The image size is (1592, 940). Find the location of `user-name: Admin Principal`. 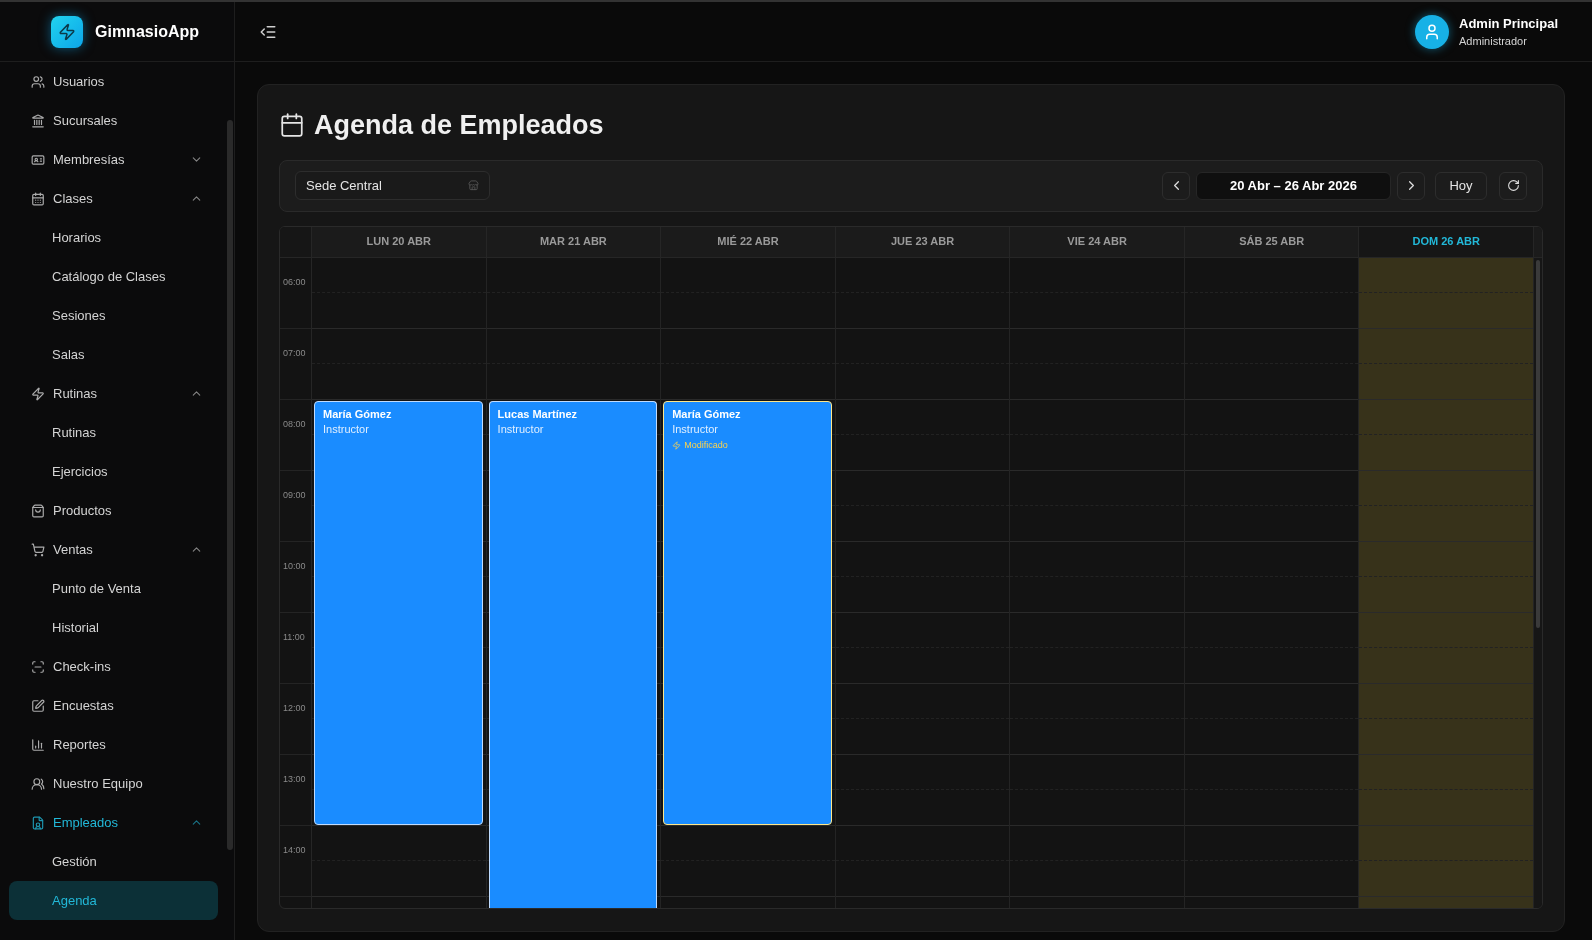

user-name: Admin Principal is located at coordinates (1508, 23).